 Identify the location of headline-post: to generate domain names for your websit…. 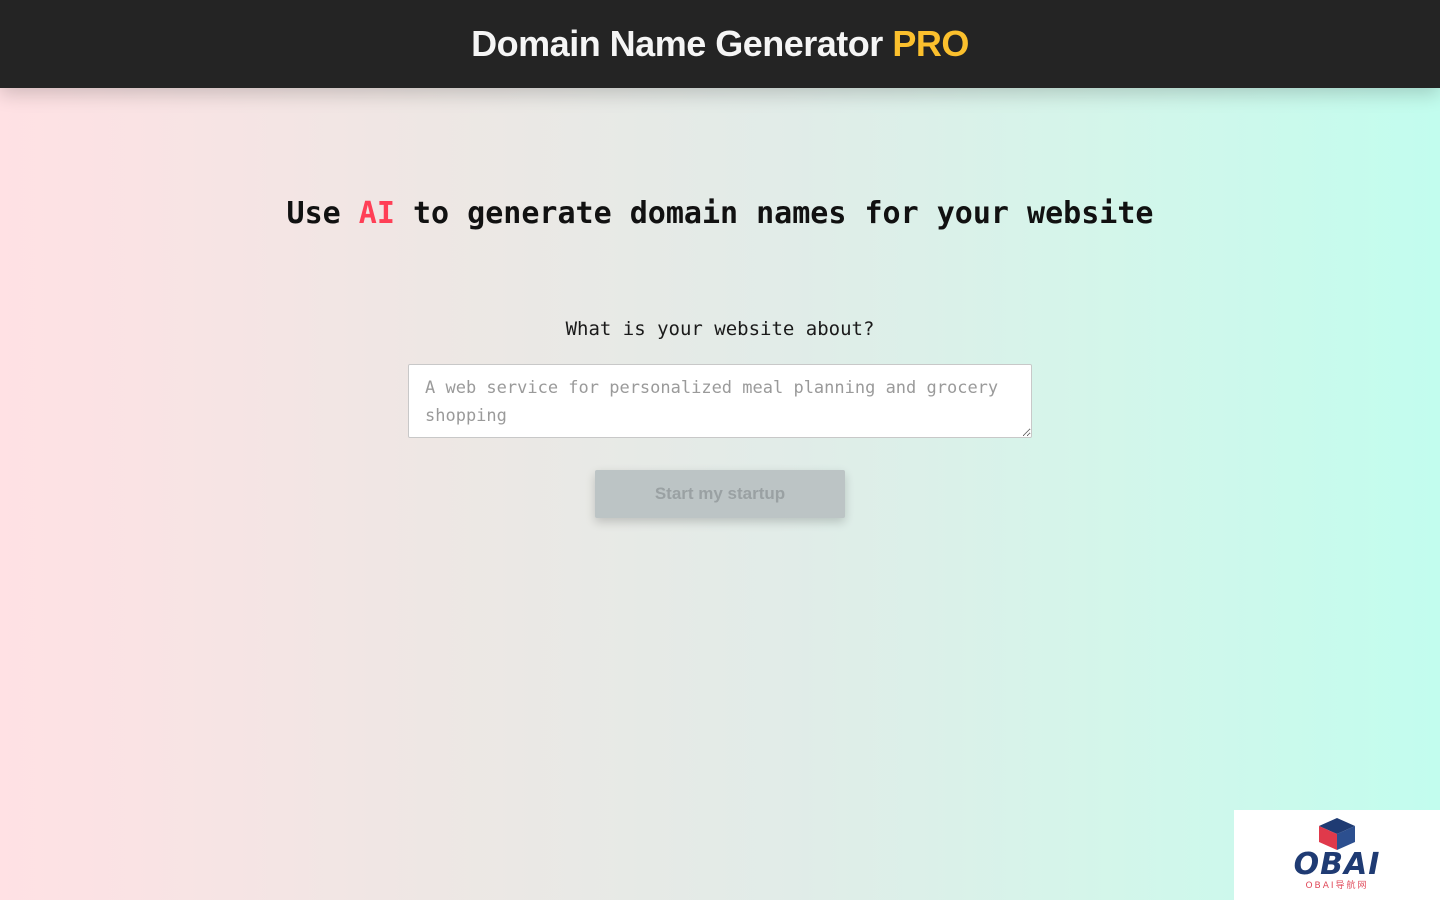
(783, 213).